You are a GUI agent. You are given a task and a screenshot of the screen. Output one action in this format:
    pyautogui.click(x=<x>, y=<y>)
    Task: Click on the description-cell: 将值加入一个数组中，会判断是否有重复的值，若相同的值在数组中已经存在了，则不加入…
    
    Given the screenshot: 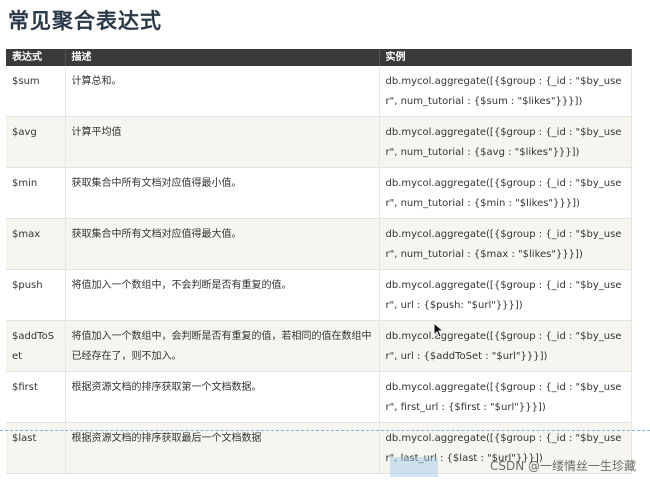 What is the action you would take?
    pyautogui.click(x=222, y=346)
    